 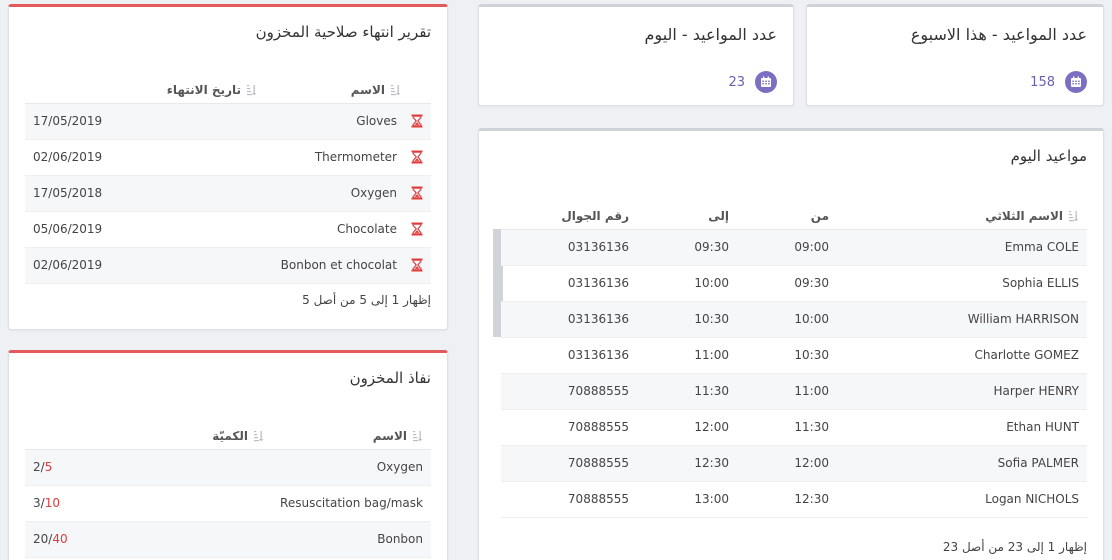 What do you see at coordinates (149, 467) in the screenshot?
I see `item-quantity: 2/5` at bounding box center [149, 467].